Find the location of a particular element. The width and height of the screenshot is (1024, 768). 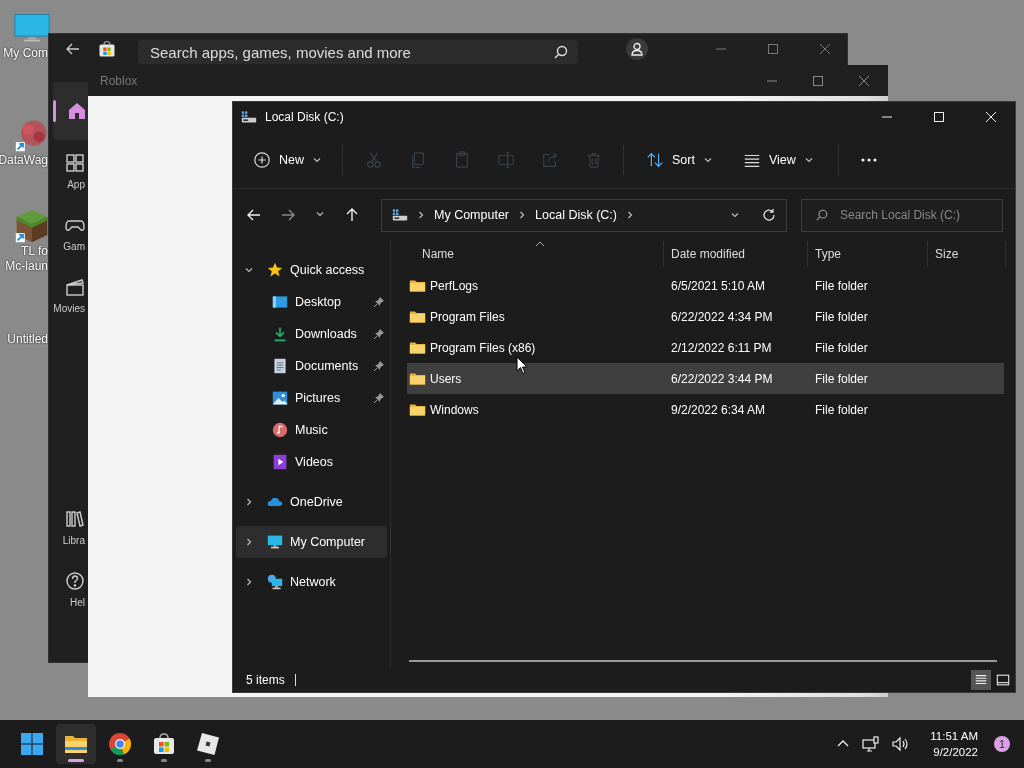

sidebar-item: Videos is located at coordinates (311, 462).